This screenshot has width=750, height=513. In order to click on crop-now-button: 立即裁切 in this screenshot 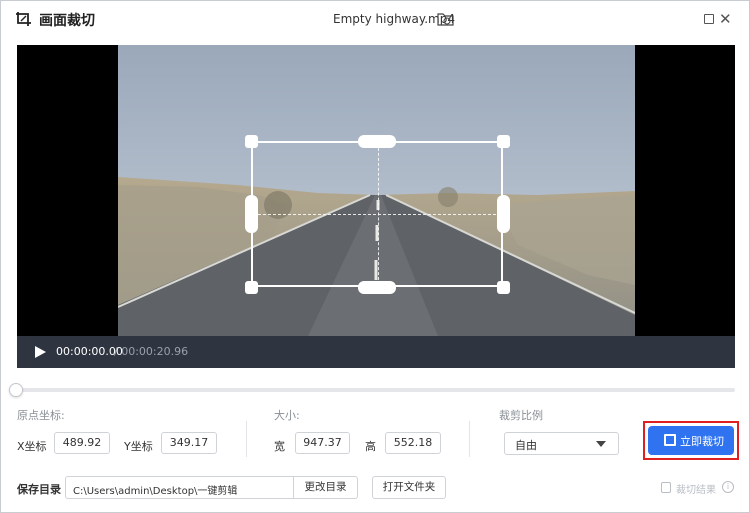, I will do `click(691, 440)`.